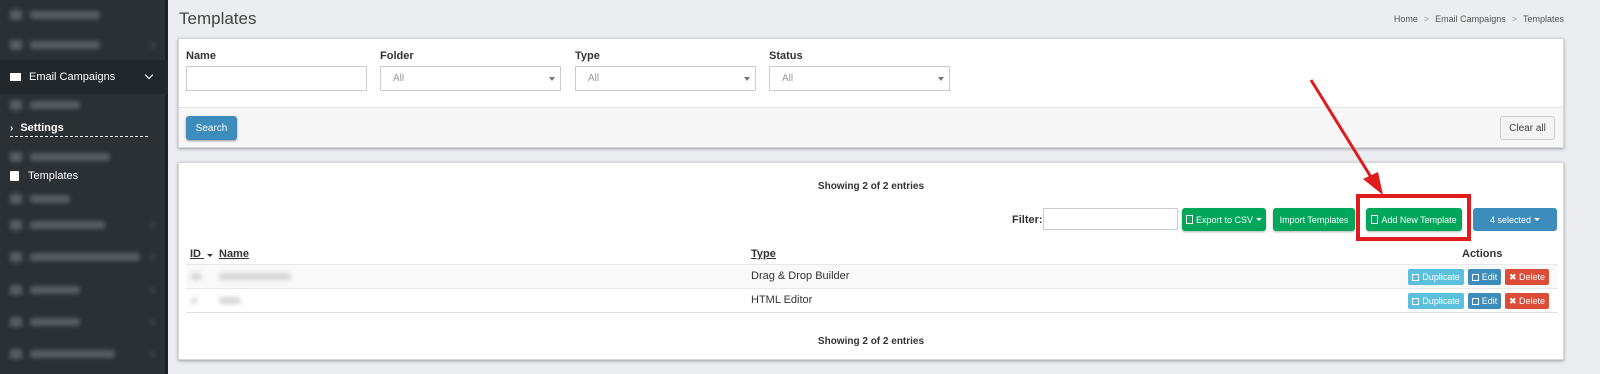 Image resolution: width=1600 pixels, height=374 pixels. I want to click on column-header-label: ID, so click(195, 254).